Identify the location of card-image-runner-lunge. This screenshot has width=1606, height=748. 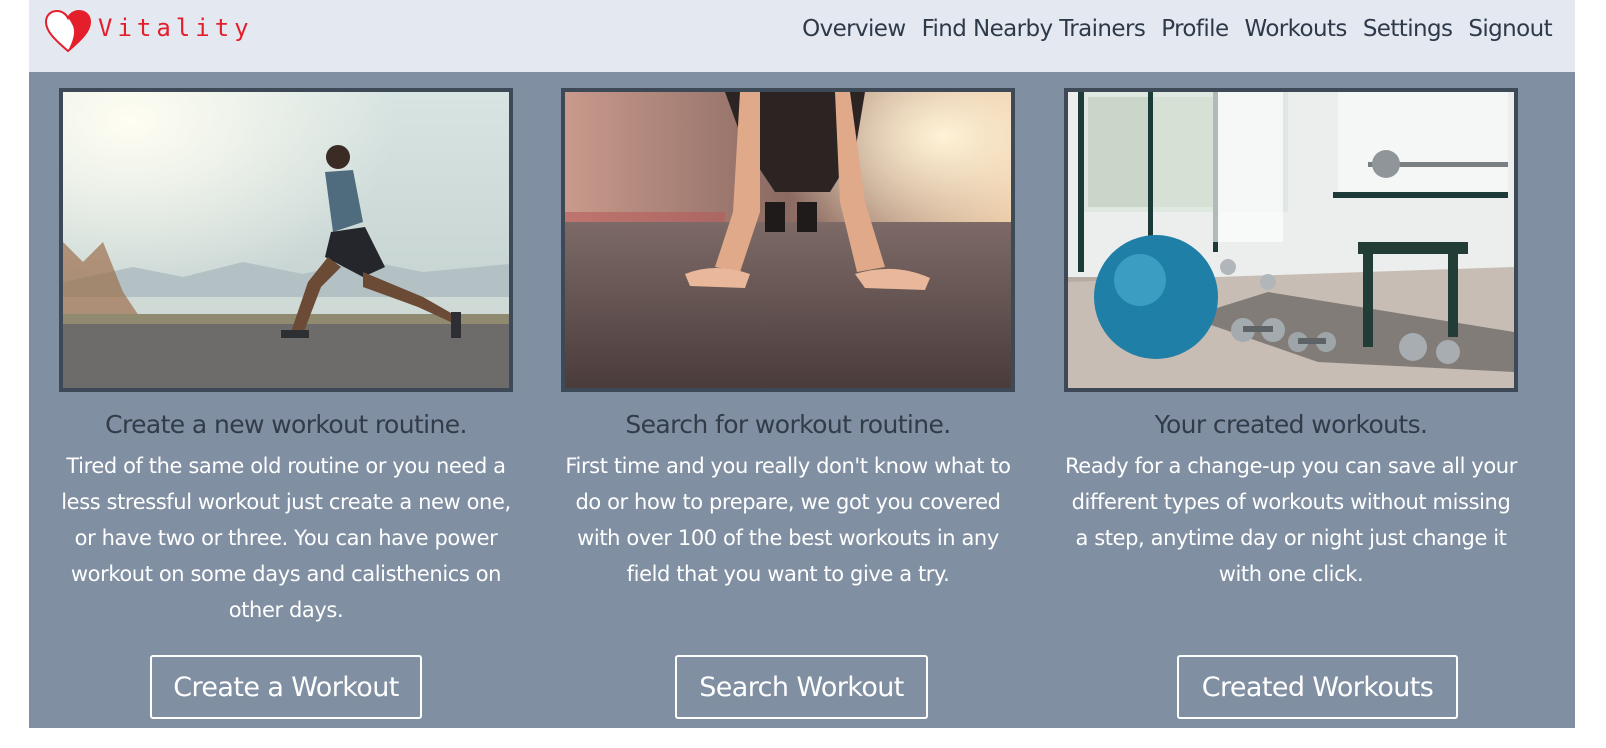
(286, 240).